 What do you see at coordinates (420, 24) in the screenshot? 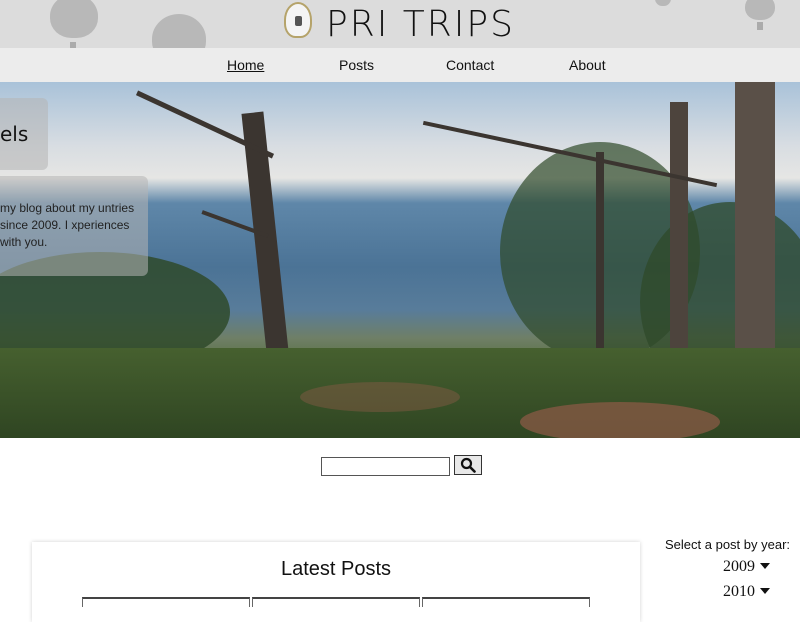
I see `site-title: PRI TRIPS` at bounding box center [420, 24].